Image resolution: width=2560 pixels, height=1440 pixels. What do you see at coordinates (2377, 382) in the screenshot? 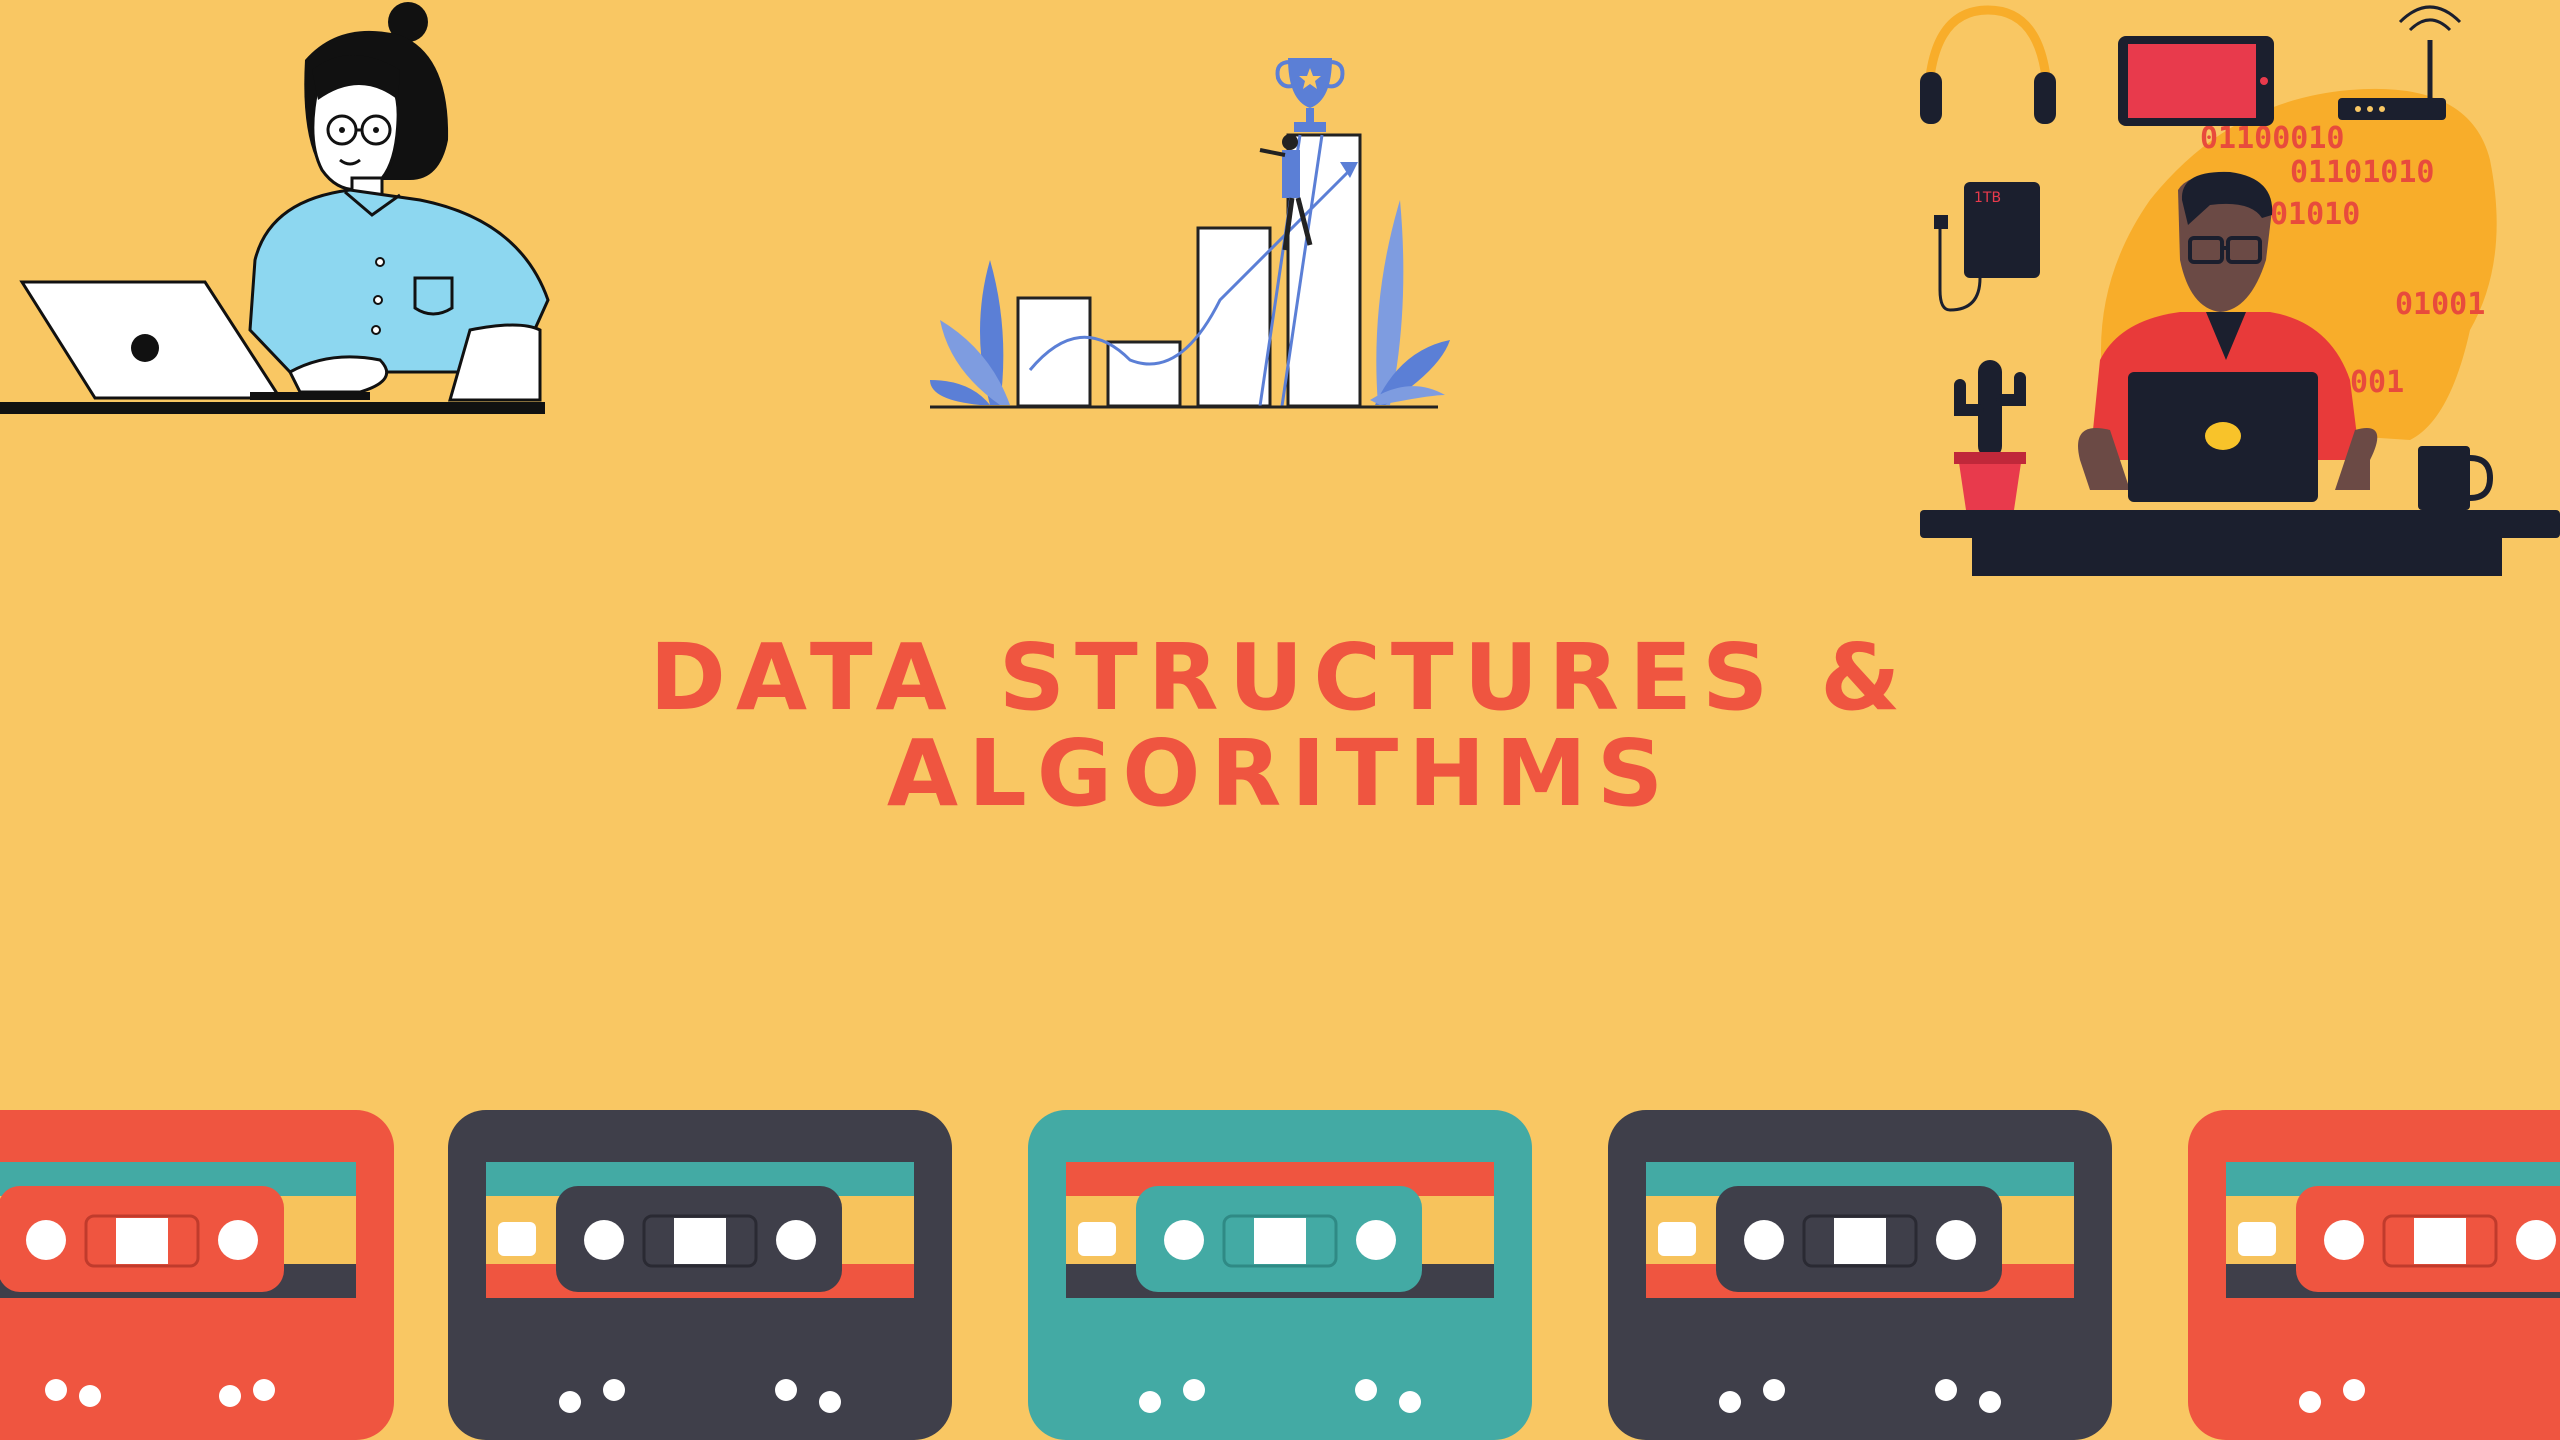
I see `binary-line-5: 001` at bounding box center [2377, 382].